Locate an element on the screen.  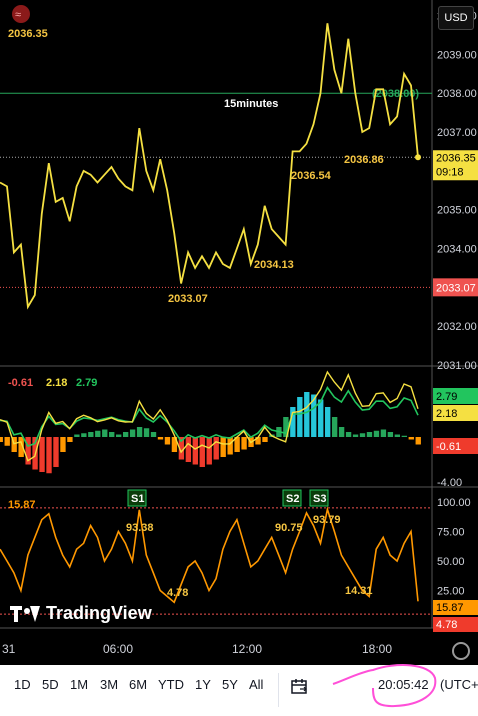
price-tick: 2031.00 is located at coordinates (457, 366).